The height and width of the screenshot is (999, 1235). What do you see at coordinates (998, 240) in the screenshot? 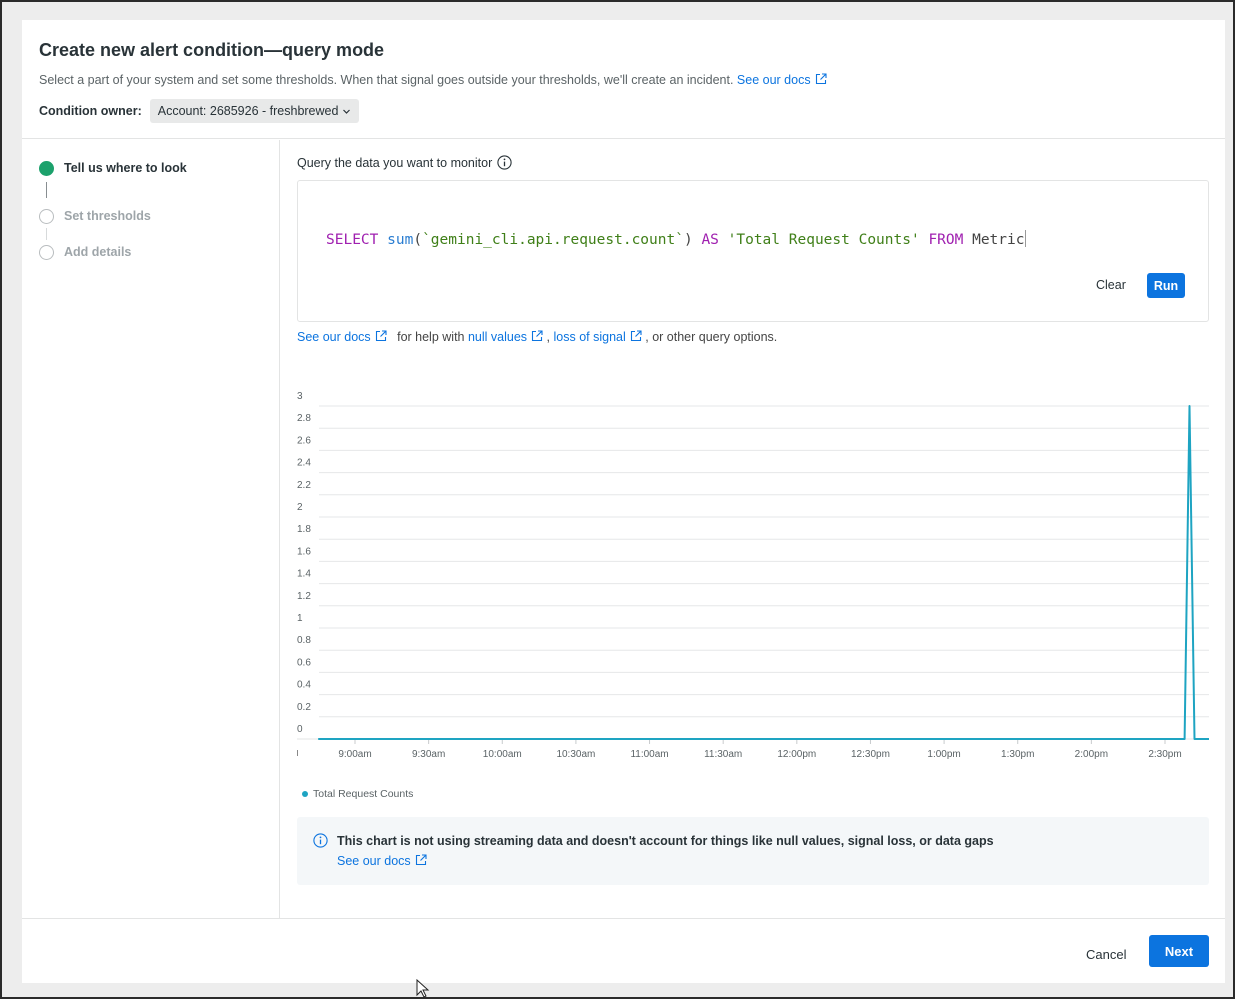
I see `table-name: Metric` at bounding box center [998, 240].